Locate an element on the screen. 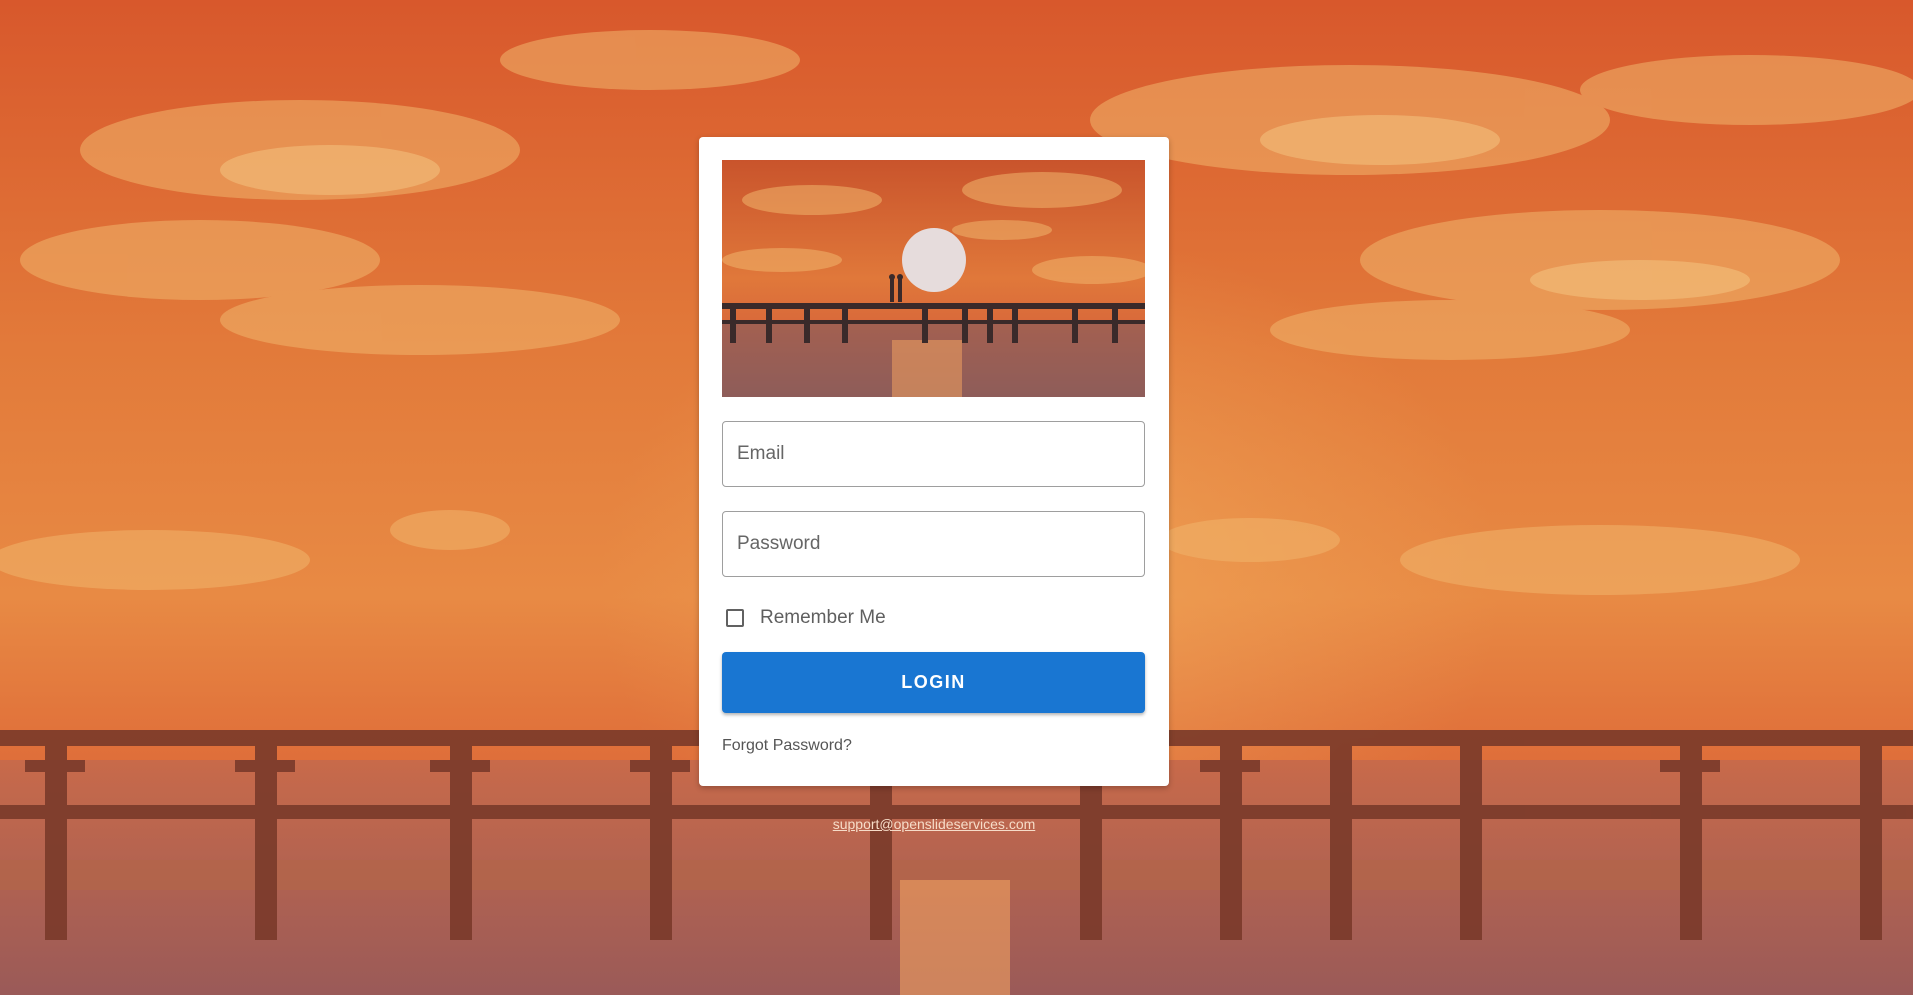  checkbox-unchecked-icon is located at coordinates (735, 618).